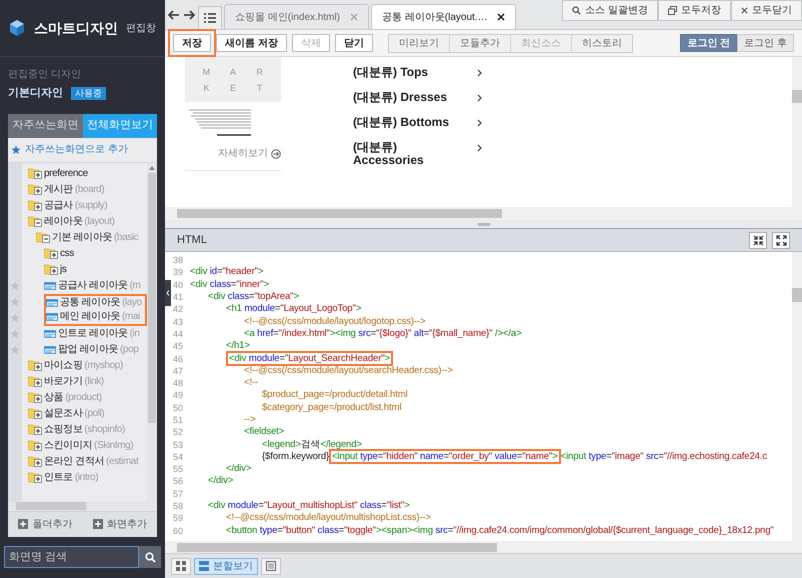  Describe the element at coordinates (353, 43) in the screenshot. I see `toolbar-button: 닫기` at that location.